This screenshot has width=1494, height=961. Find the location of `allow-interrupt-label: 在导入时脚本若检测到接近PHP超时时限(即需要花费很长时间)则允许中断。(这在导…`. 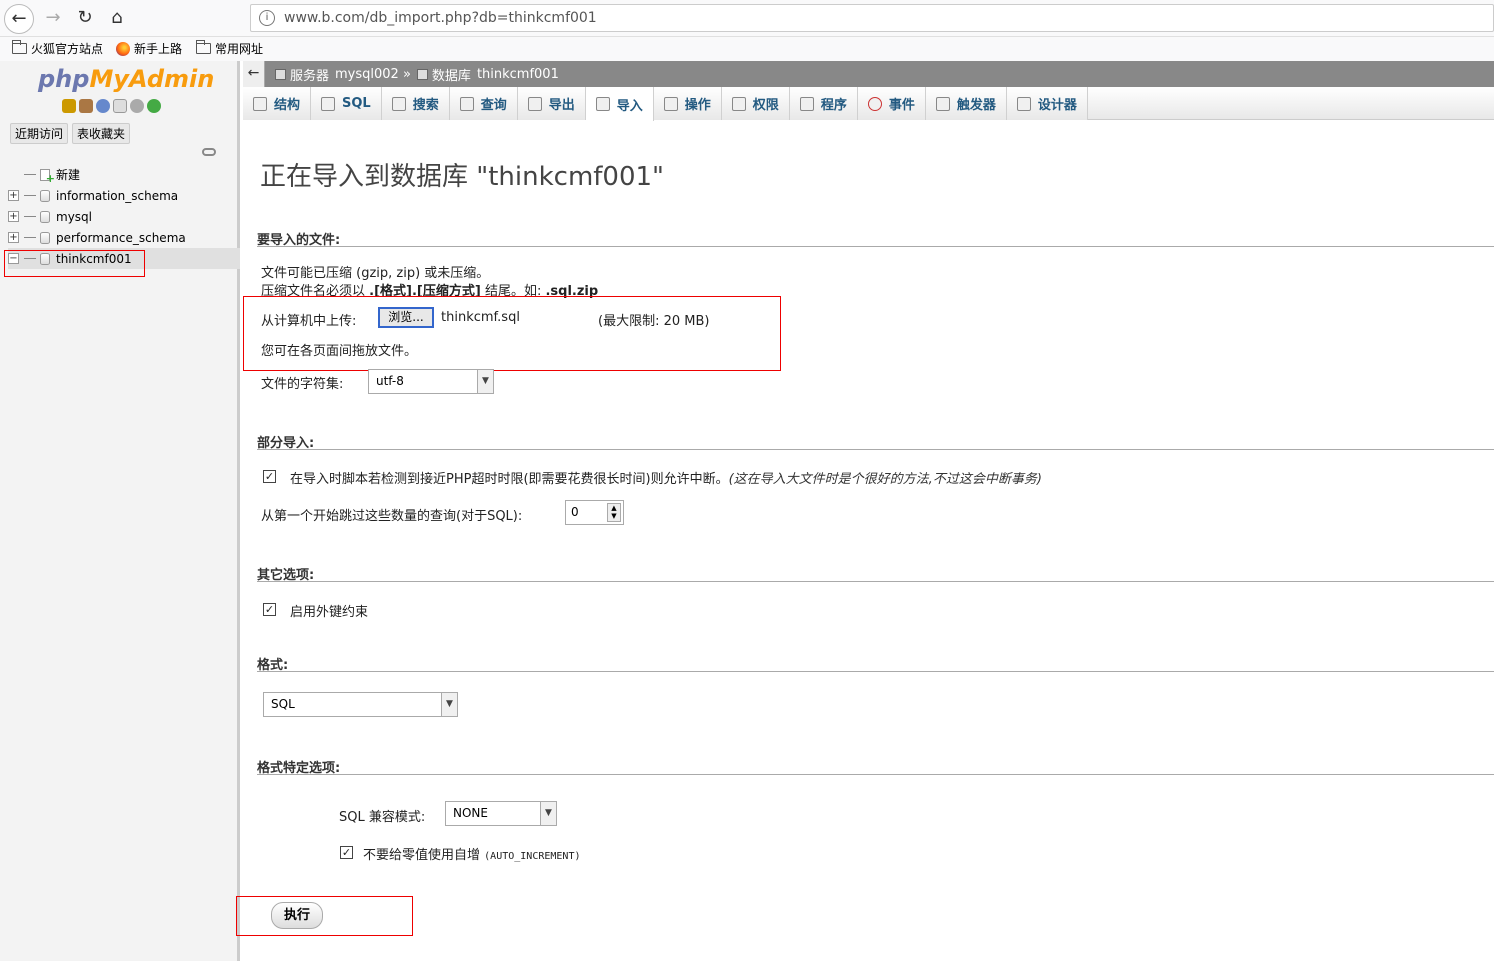

allow-interrupt-label: 在导入时脚本若检测到接近PHP超时时限(即需要花费很长时间)则允许中断。(这在导… is located at coordinates (666, 479).